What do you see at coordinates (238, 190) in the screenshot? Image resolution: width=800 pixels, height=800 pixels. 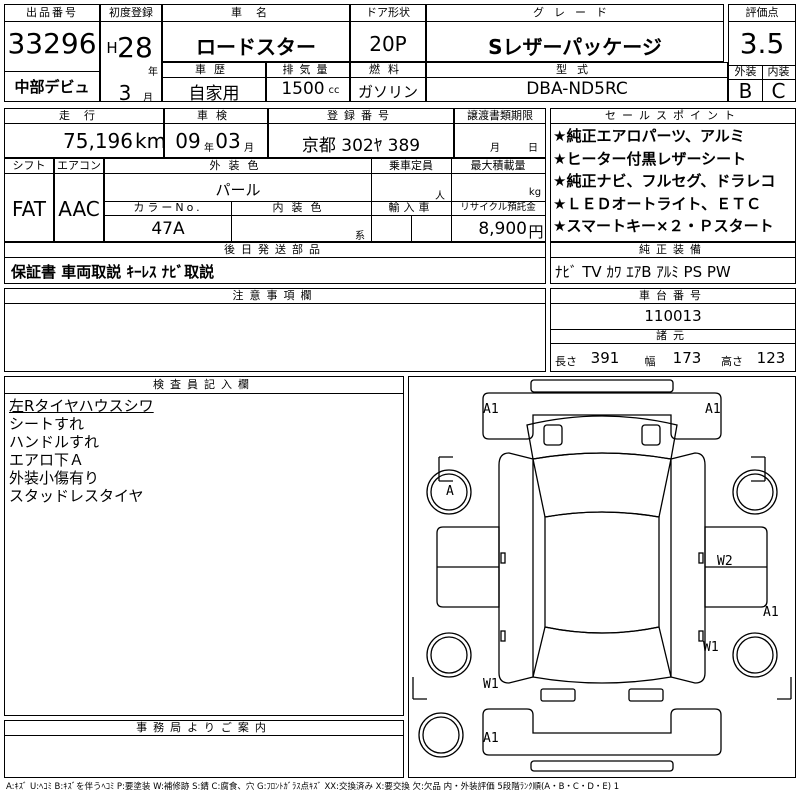 I see `ext-color: パール` at bounding box center [238, 190].